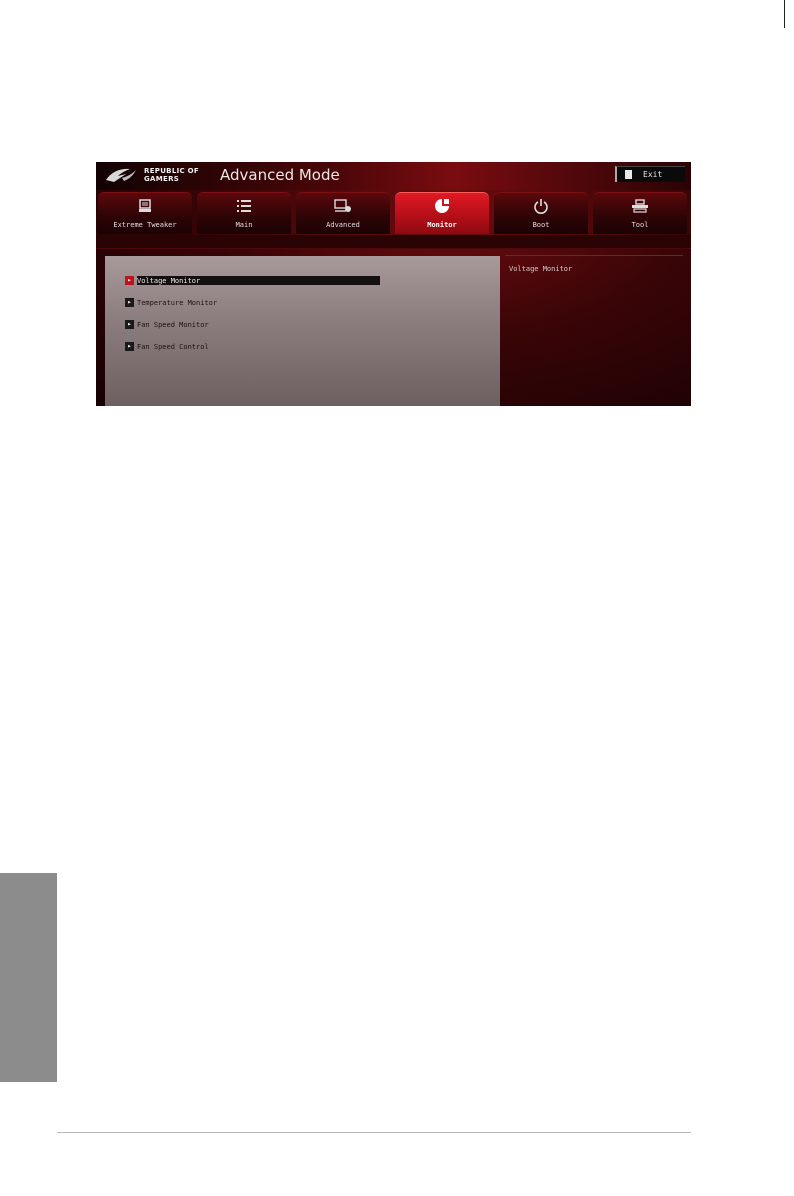 This screenshot has width=794, height=1196. I want to click on tab-extreme-tweaker: Extreme Tweaker, so click(145, 213).